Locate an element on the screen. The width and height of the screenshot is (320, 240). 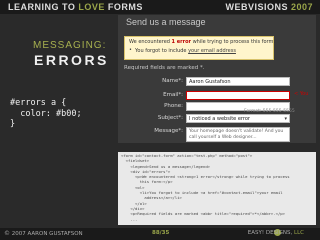
required-note: Required fields are marked *. is located at coordinates (164, 68).